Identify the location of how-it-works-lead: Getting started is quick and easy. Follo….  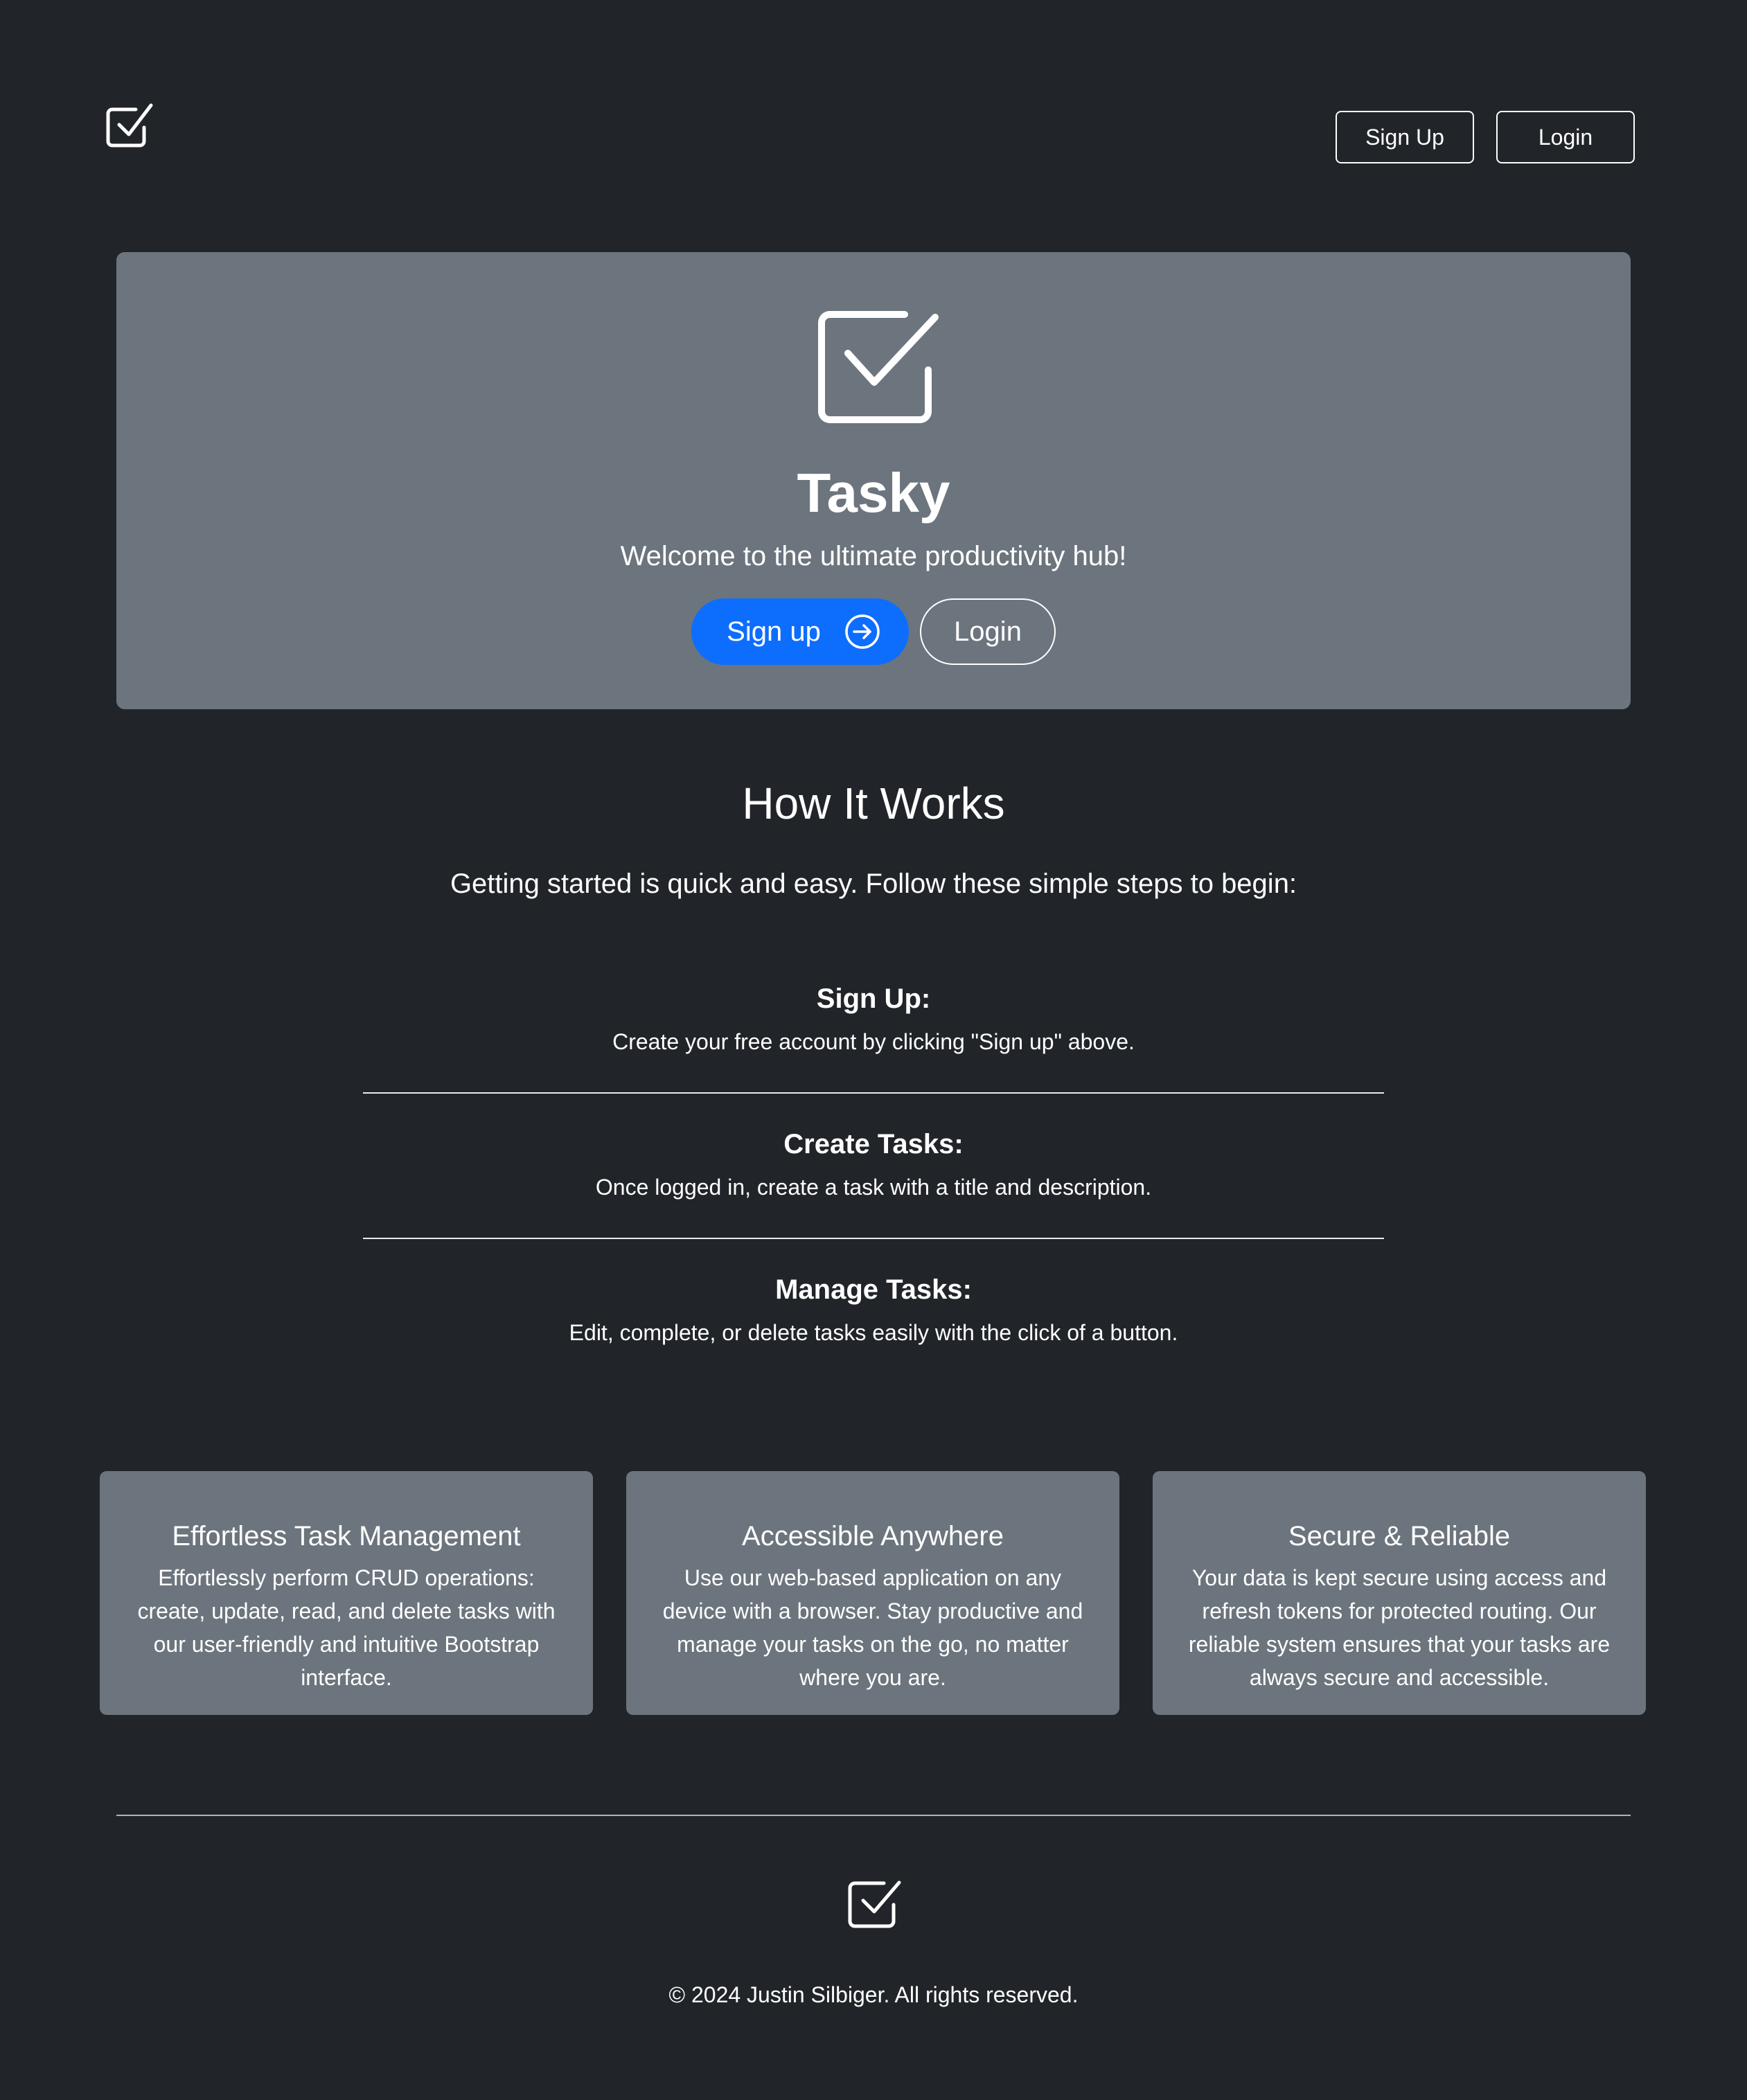
(873, 884).